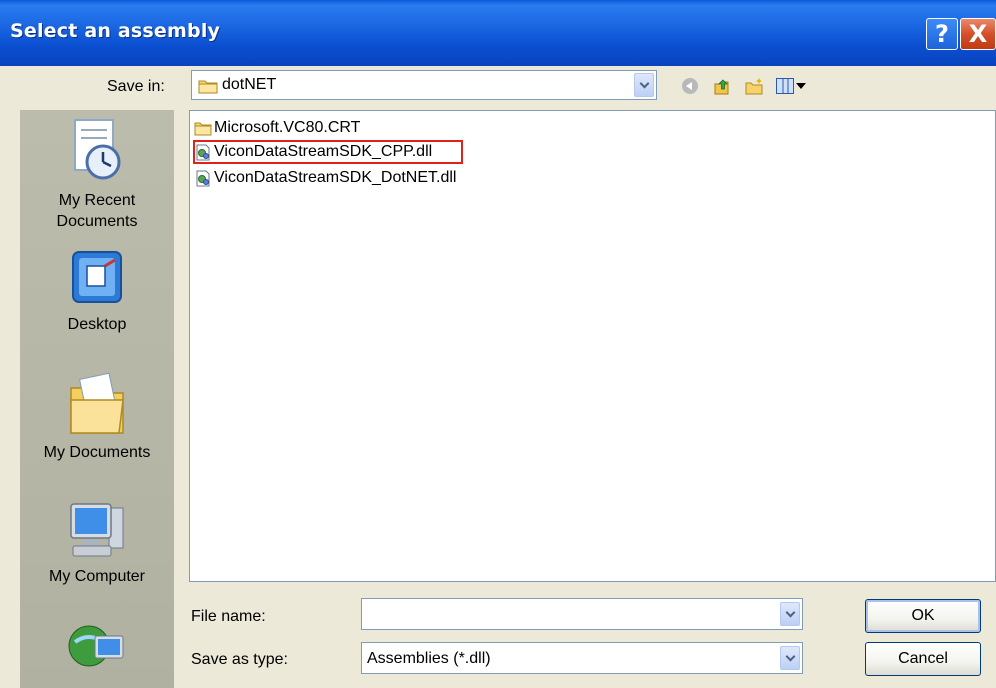 The height and width of the screenshot is (688, 996). I want to click on help-button: ?, so click(942, 34).